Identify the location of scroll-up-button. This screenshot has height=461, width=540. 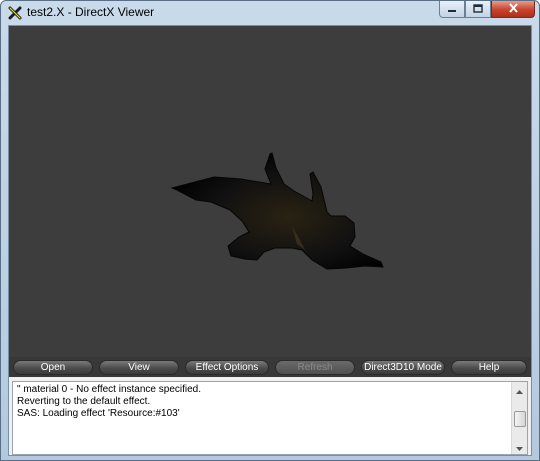
(519, 389).